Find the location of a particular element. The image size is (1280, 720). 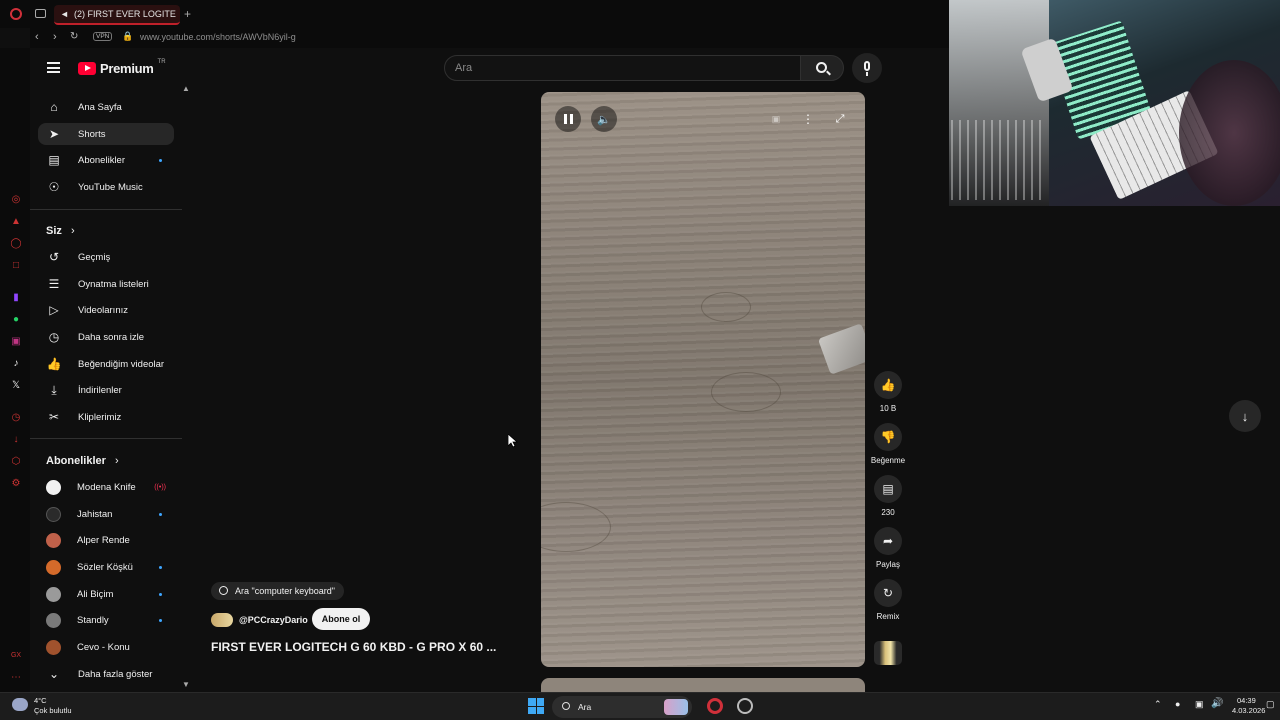

tray-chevron-icon: ⌃ is located at coordinates (1158, 704).